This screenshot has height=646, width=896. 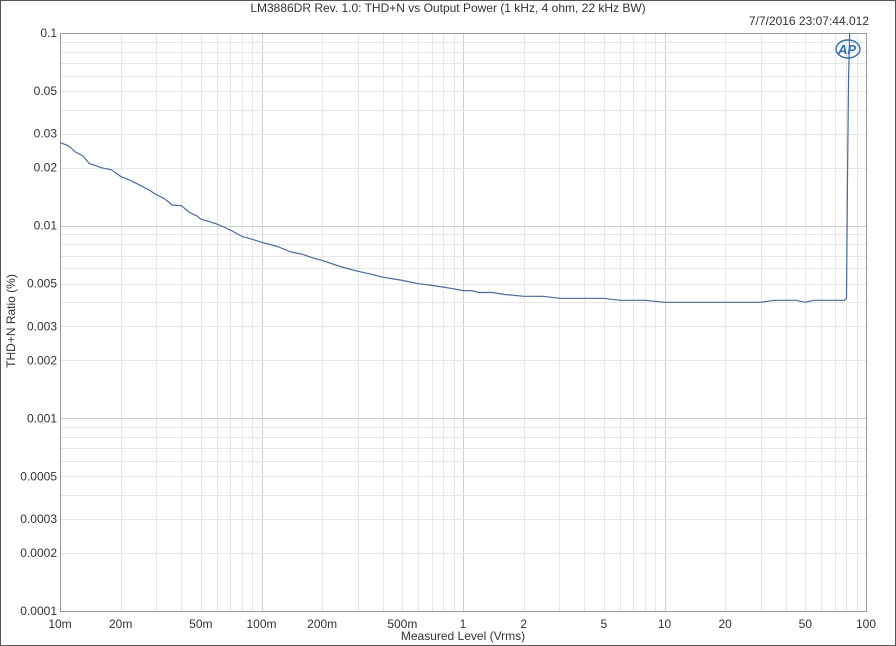 What do you see at coordinates (48, 33) in the screenshot?
I see `y-tick-label: 0.1` at bounding box center [48, 33].